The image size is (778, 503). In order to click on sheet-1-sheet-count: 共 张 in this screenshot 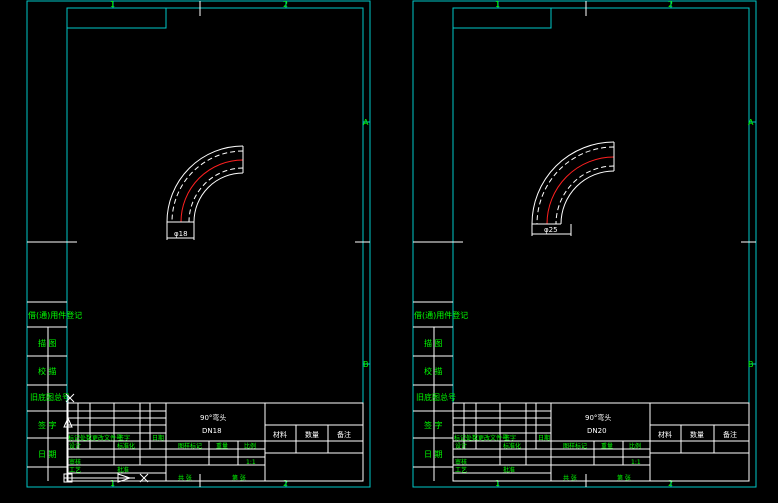, I will do `click(185, 478)`.